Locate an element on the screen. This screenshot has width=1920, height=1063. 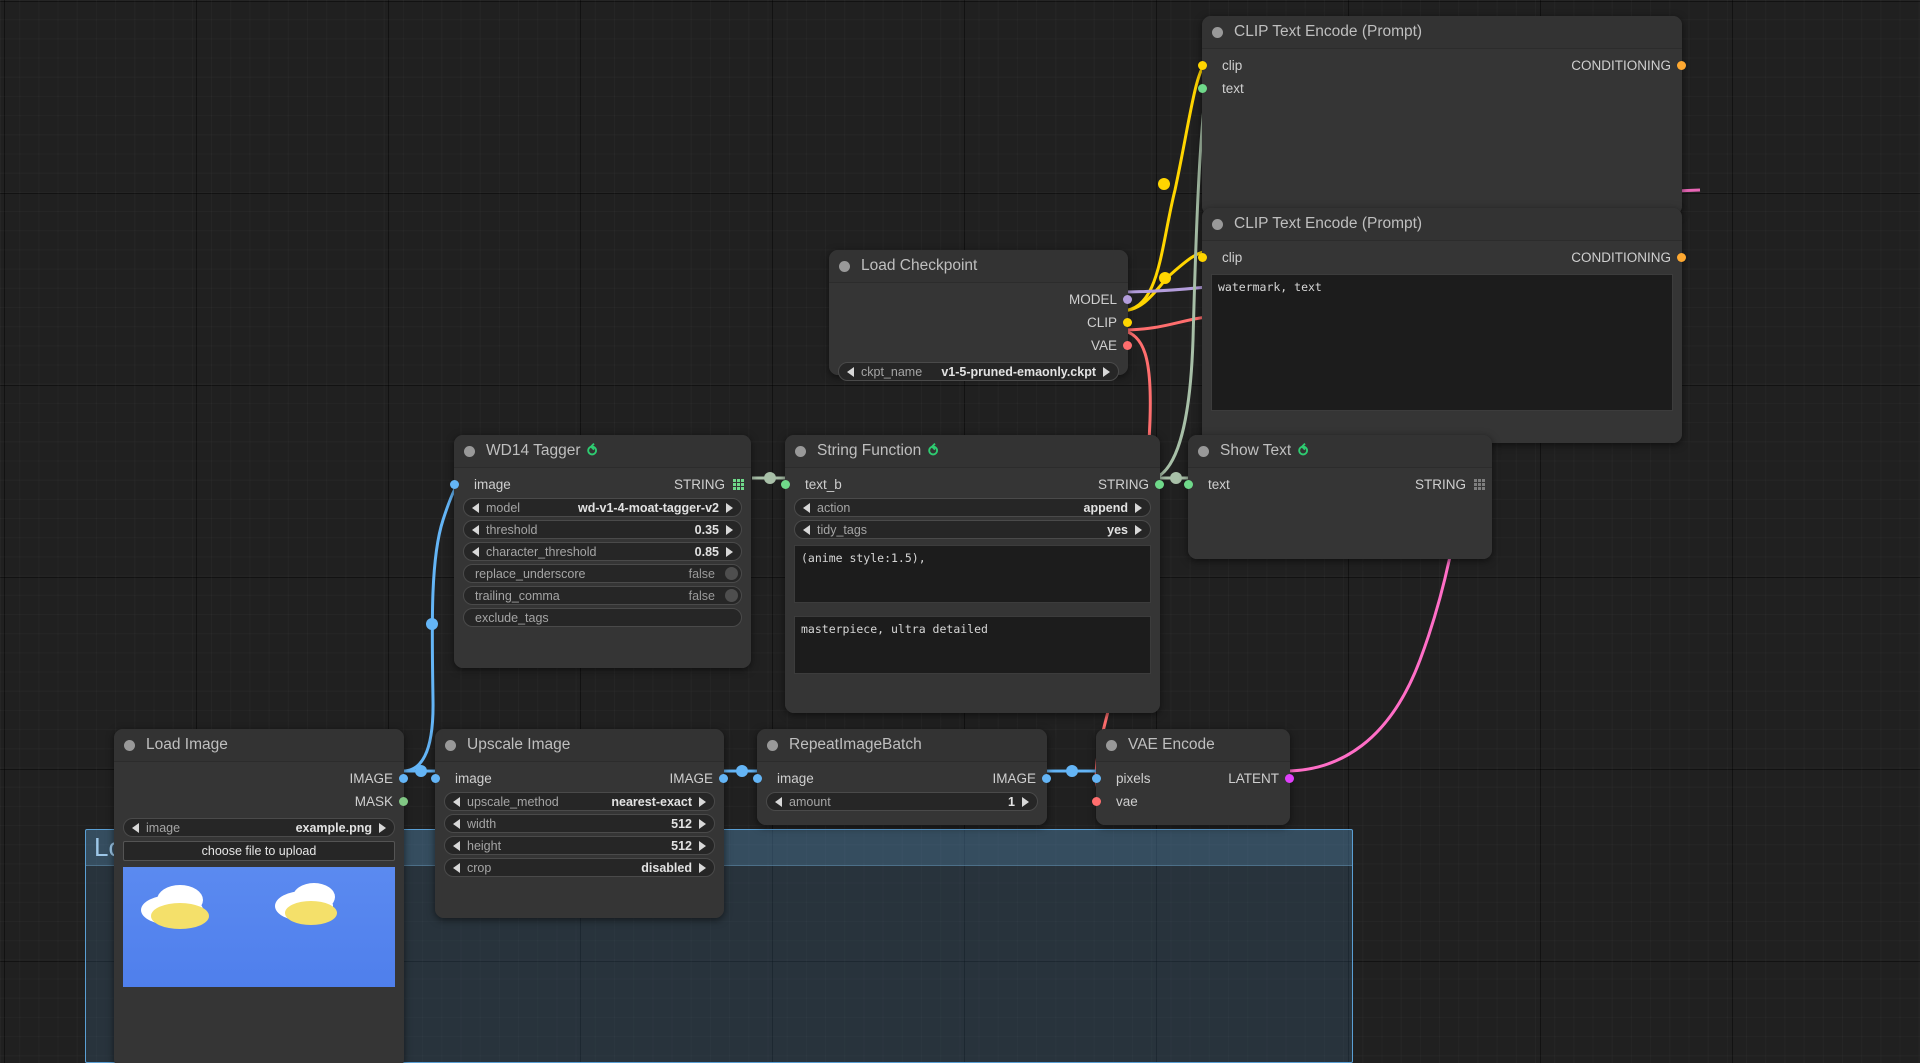
output-port-model is located at coordinates (1127, 299).